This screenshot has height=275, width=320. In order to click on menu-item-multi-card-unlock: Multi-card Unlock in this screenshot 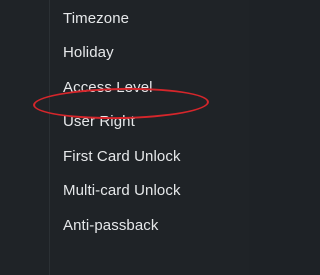, I will do `click(149, 191)`.